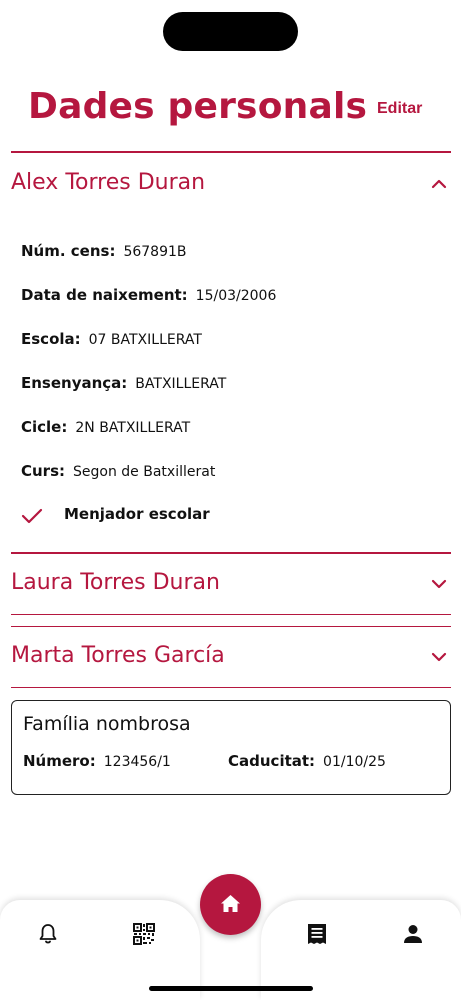 The image size is (461, 1000). I want to click on field-education: Ensenyança: BATXILLERAT, so click(123, 383).